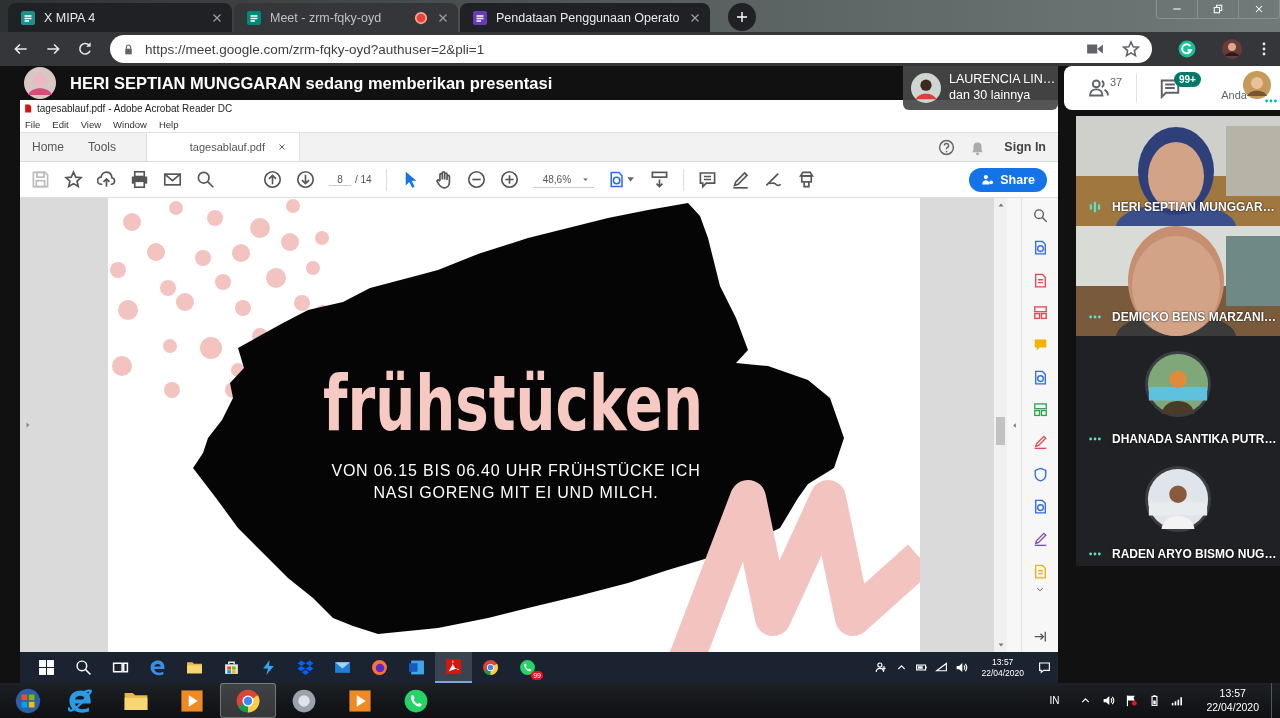  I want to click on presenter-message: HERI SEPTIAN MUNGGARAN sedang memberikan presentasi, so click(311, 83).